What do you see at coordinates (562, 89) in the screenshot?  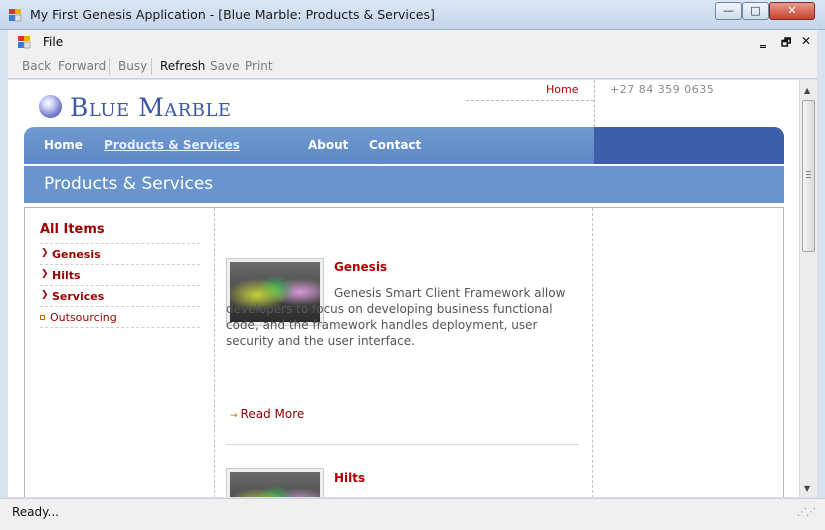 I see `top-home-link: Home` at bounding box center [562, 89].